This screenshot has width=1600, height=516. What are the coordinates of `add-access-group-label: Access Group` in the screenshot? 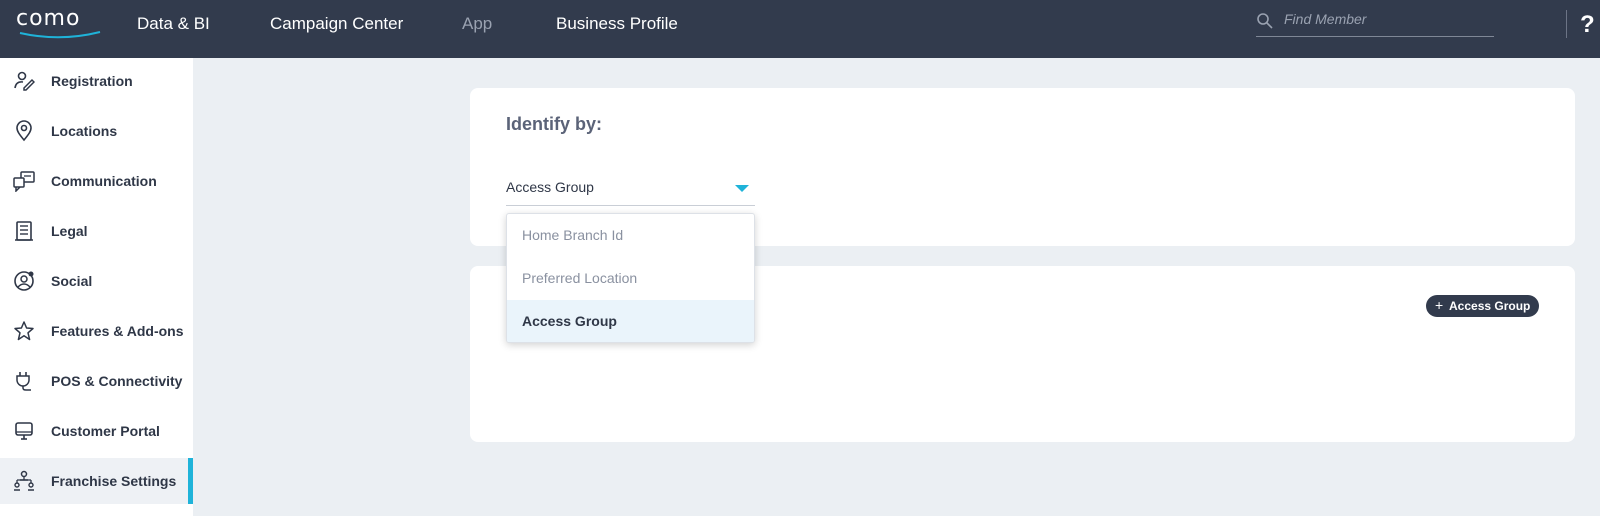 It's located at (1490, 306).